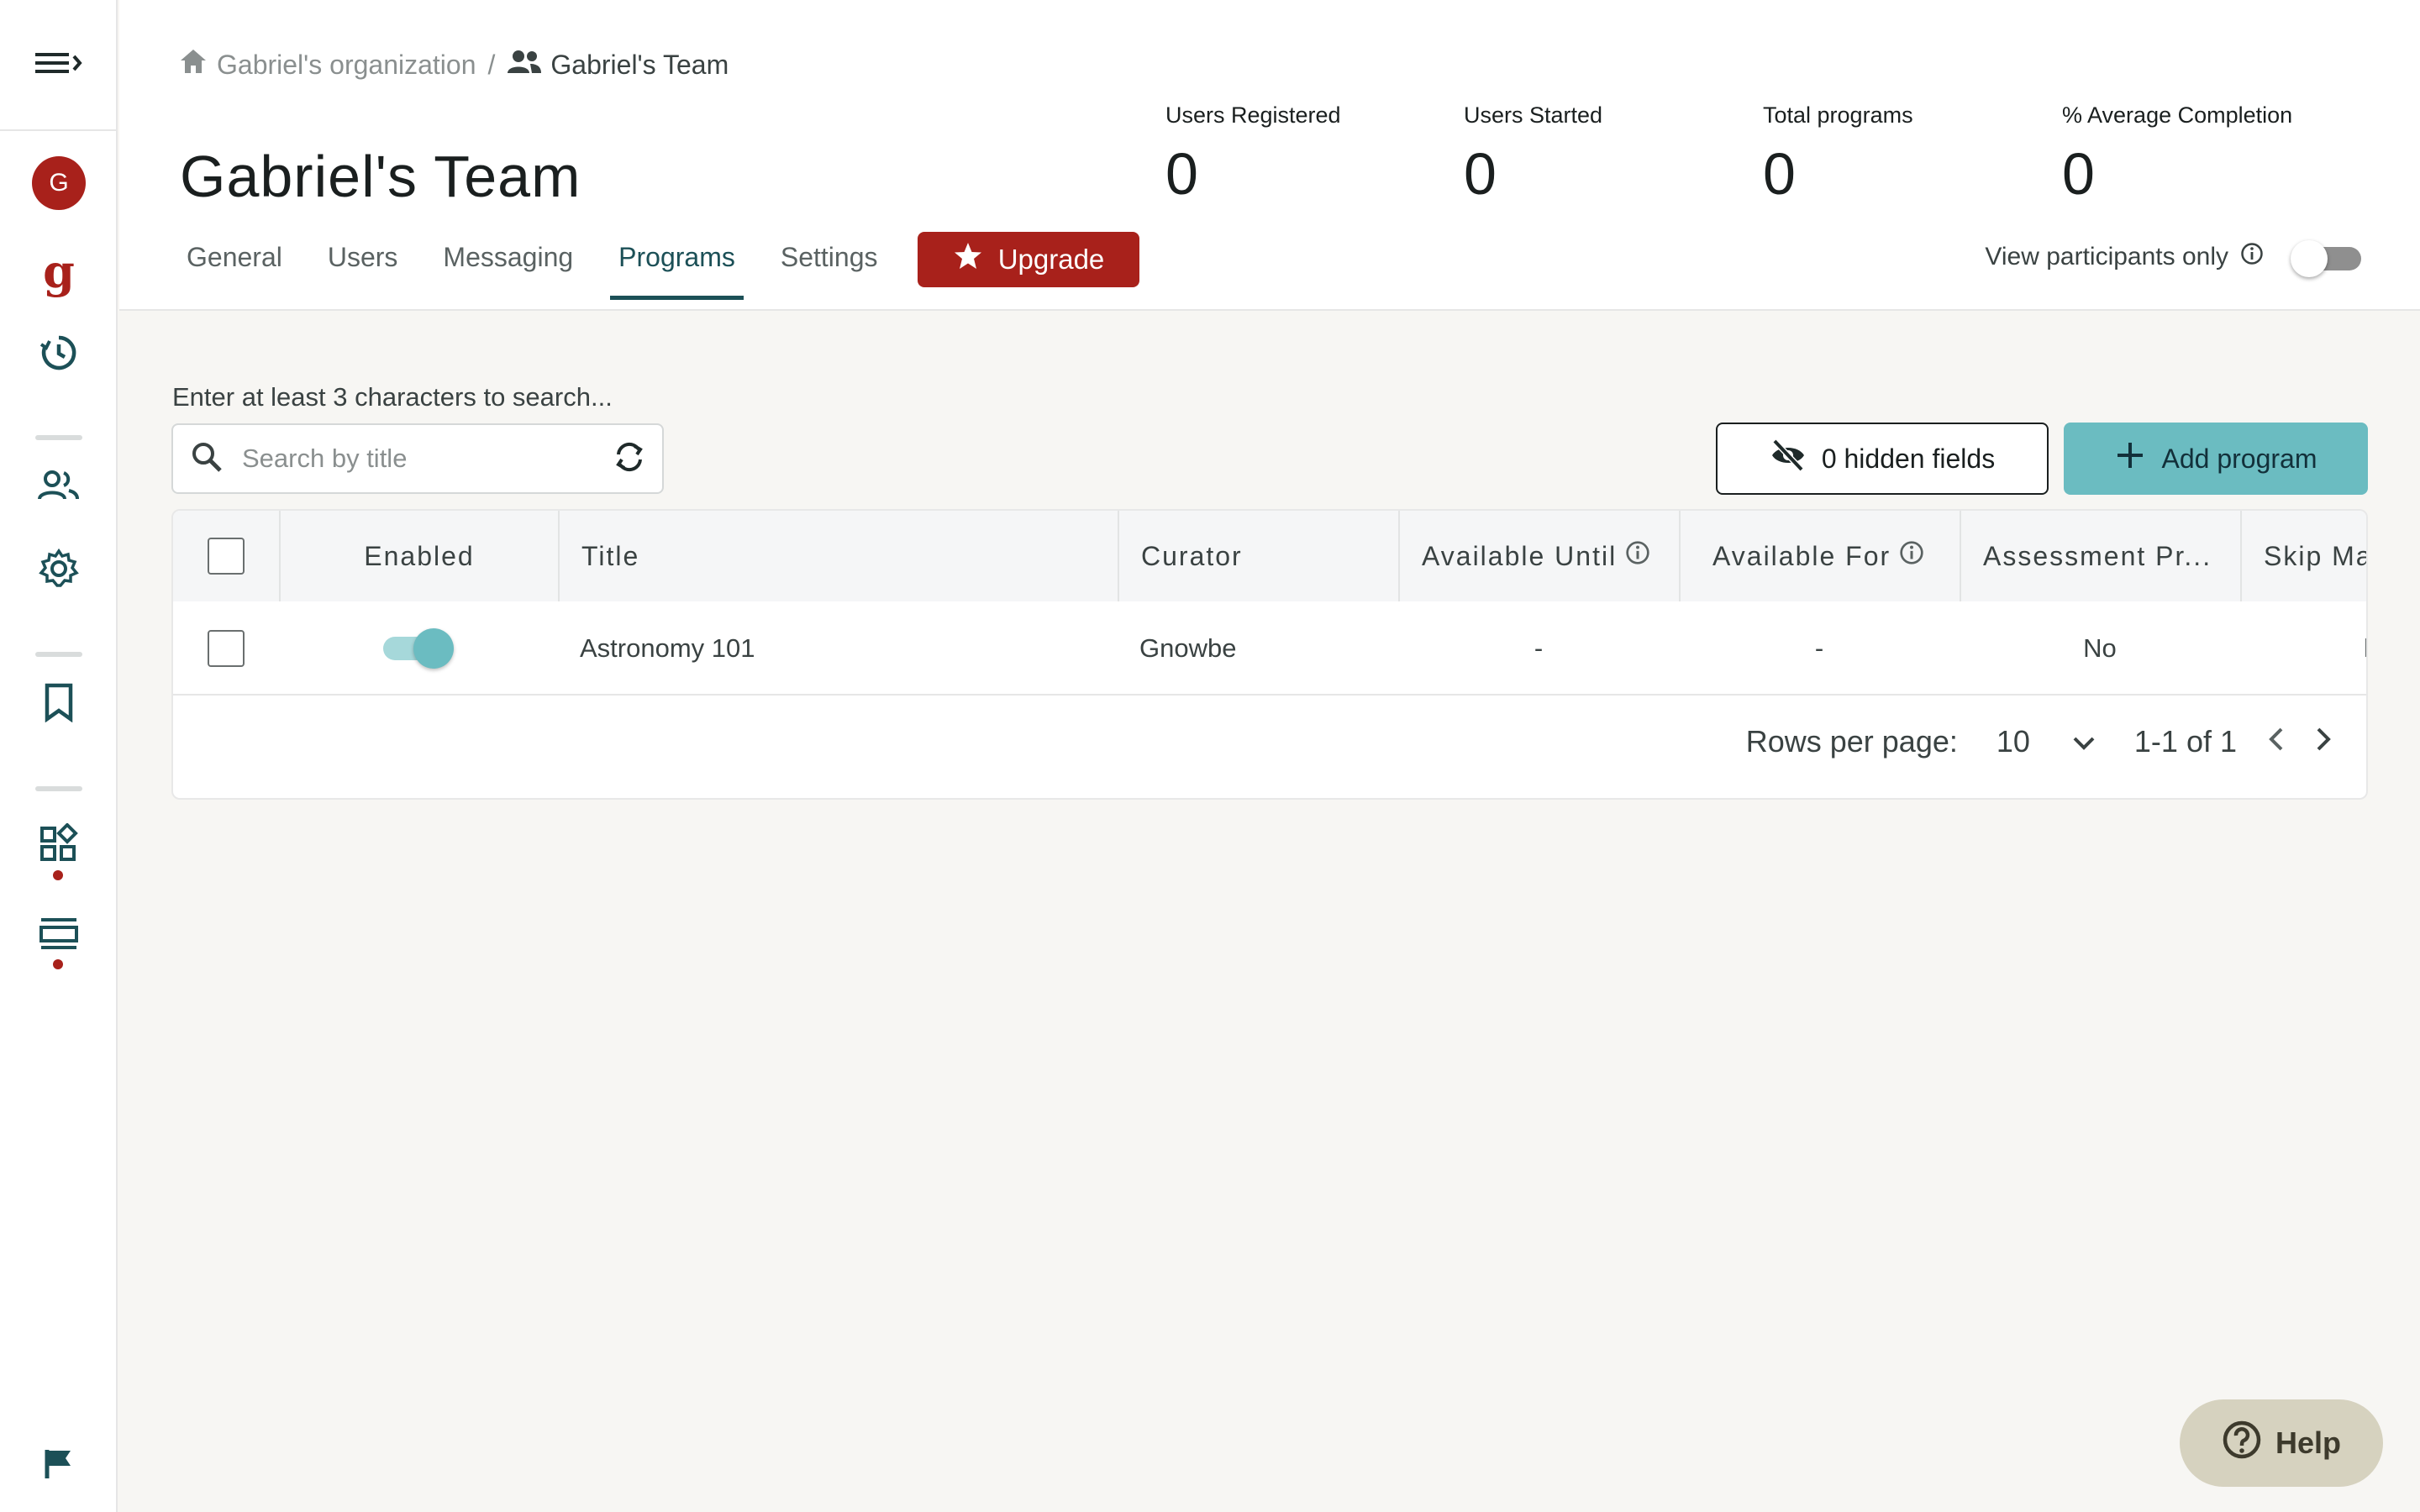  Describe the element at coordinates (59, 353) in the screenshot. I see `history-icon` at that location.